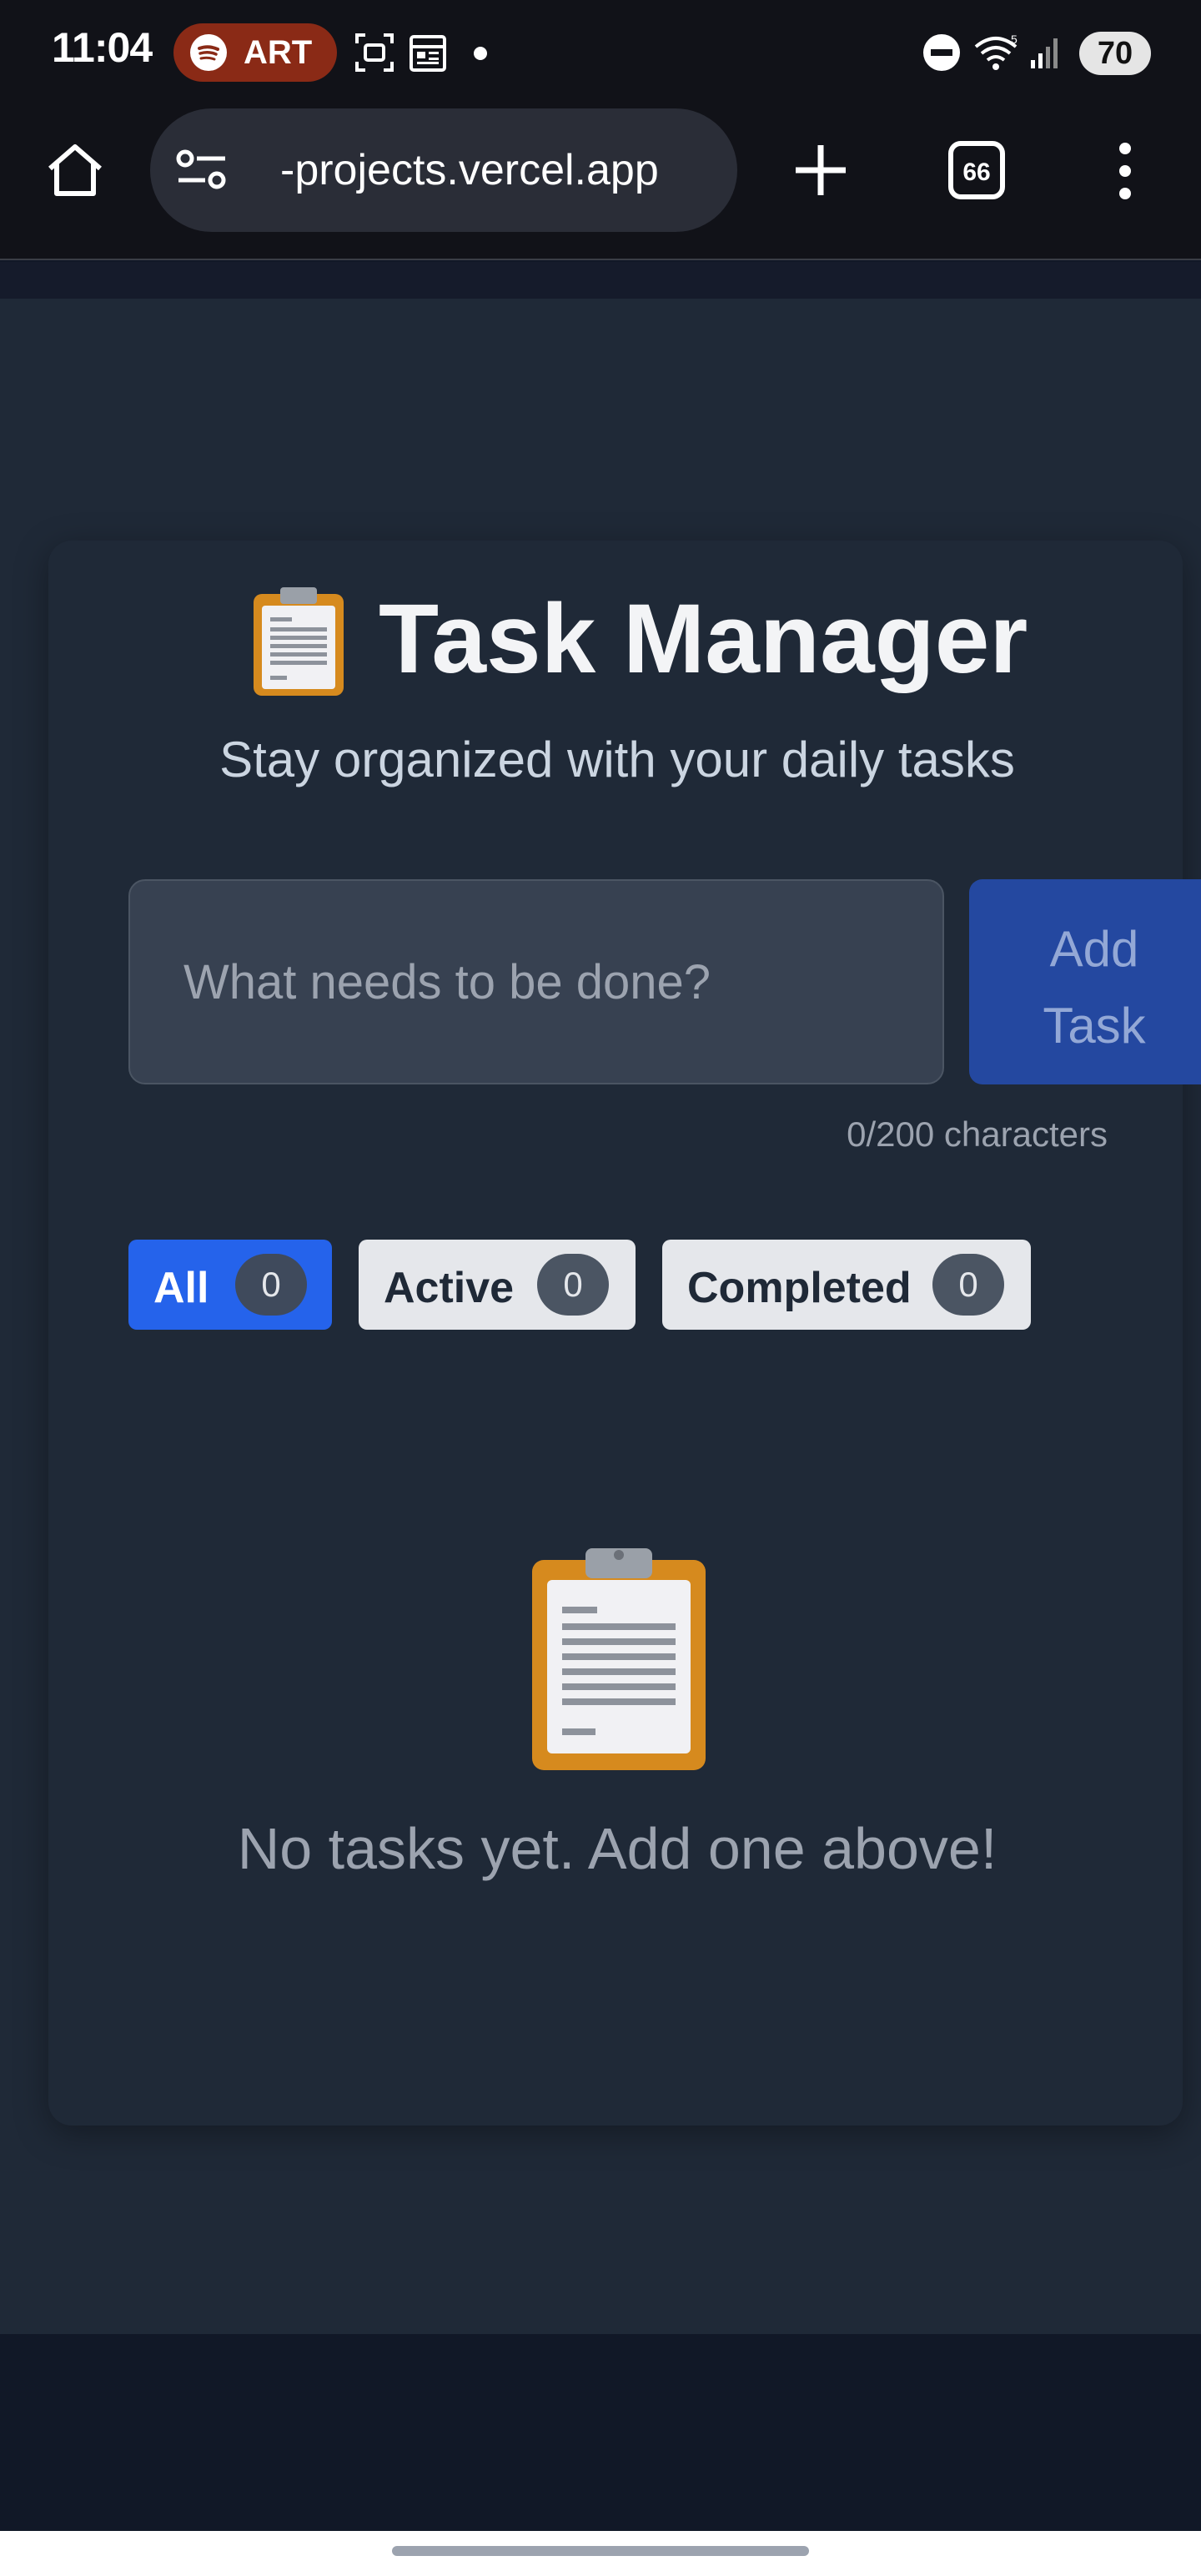  Describe the element at coordinates (297, 642) in the screenshot. I see `clipboard-title-icon` at that location.